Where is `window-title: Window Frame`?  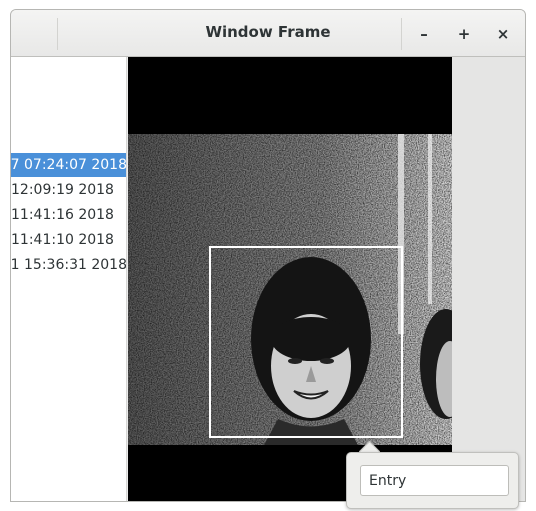
window-title: Window Frame is located at coordinates (268, 32).